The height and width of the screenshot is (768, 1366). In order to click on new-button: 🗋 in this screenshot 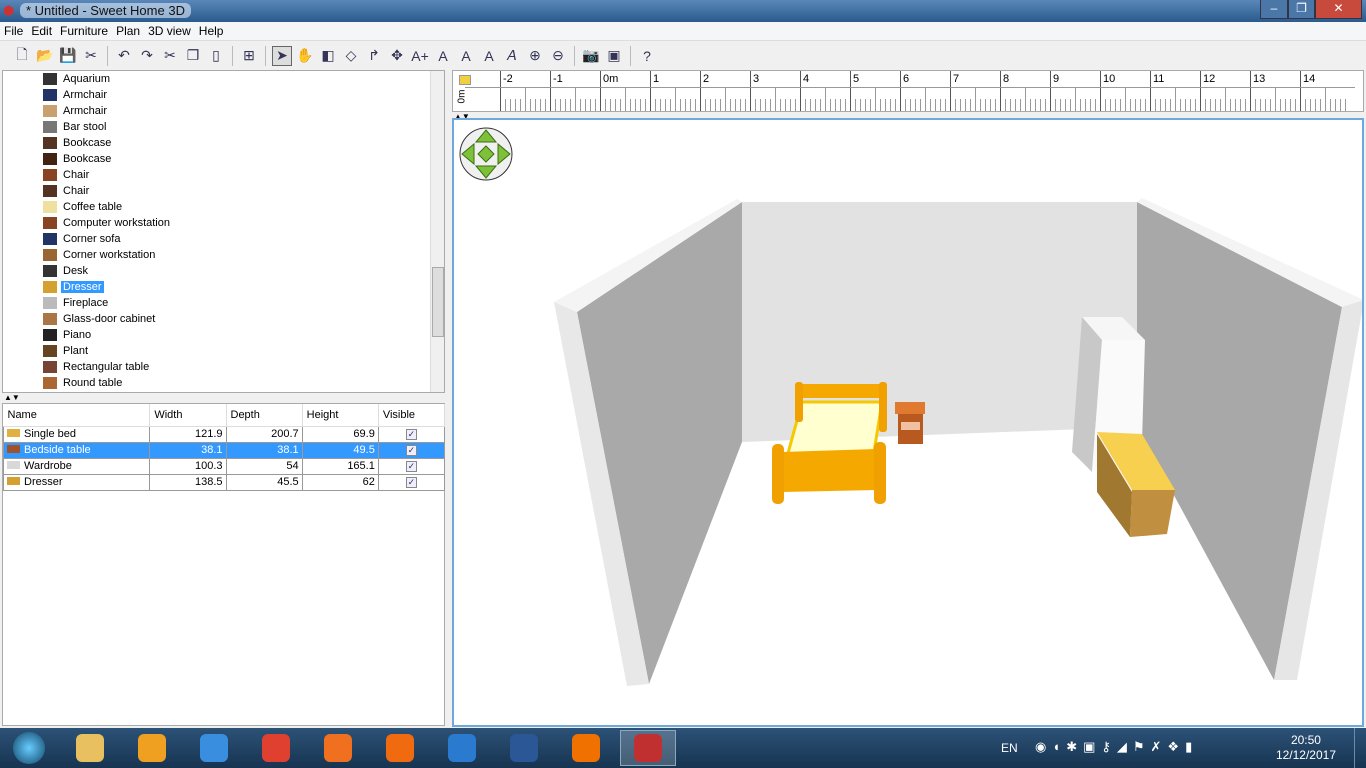, I will do `click(22, 56)`.